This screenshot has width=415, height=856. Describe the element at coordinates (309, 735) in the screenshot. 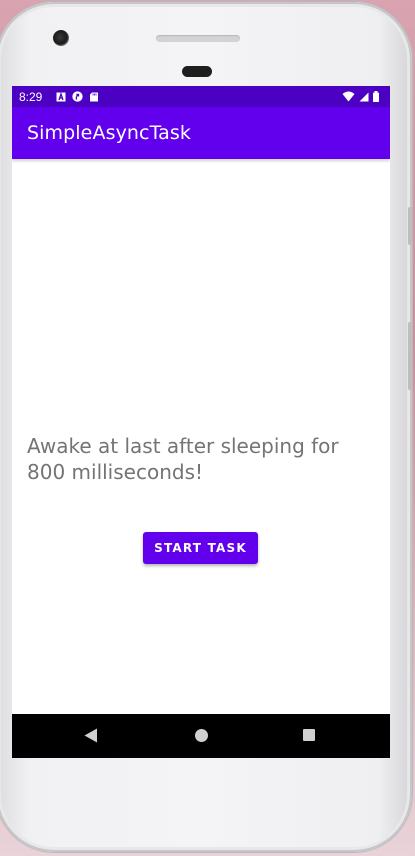

I see `recents-icon` at that location.